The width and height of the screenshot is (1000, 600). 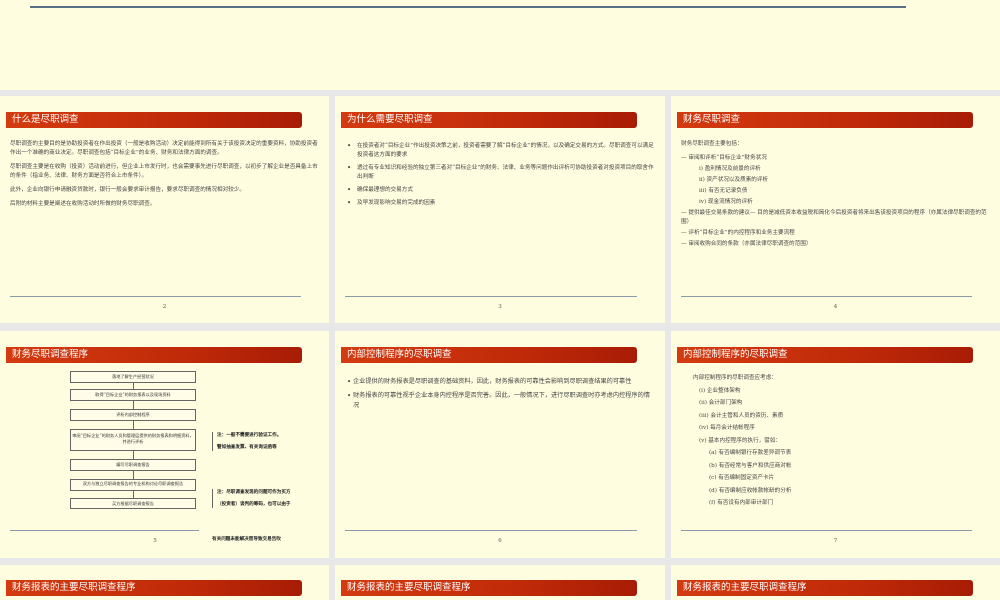 I want to click on flow-step: 审阅“目标企业”的财务人员和管理层提供的财务报表和明细资料，并进行评析, so click(x=133, y=440).